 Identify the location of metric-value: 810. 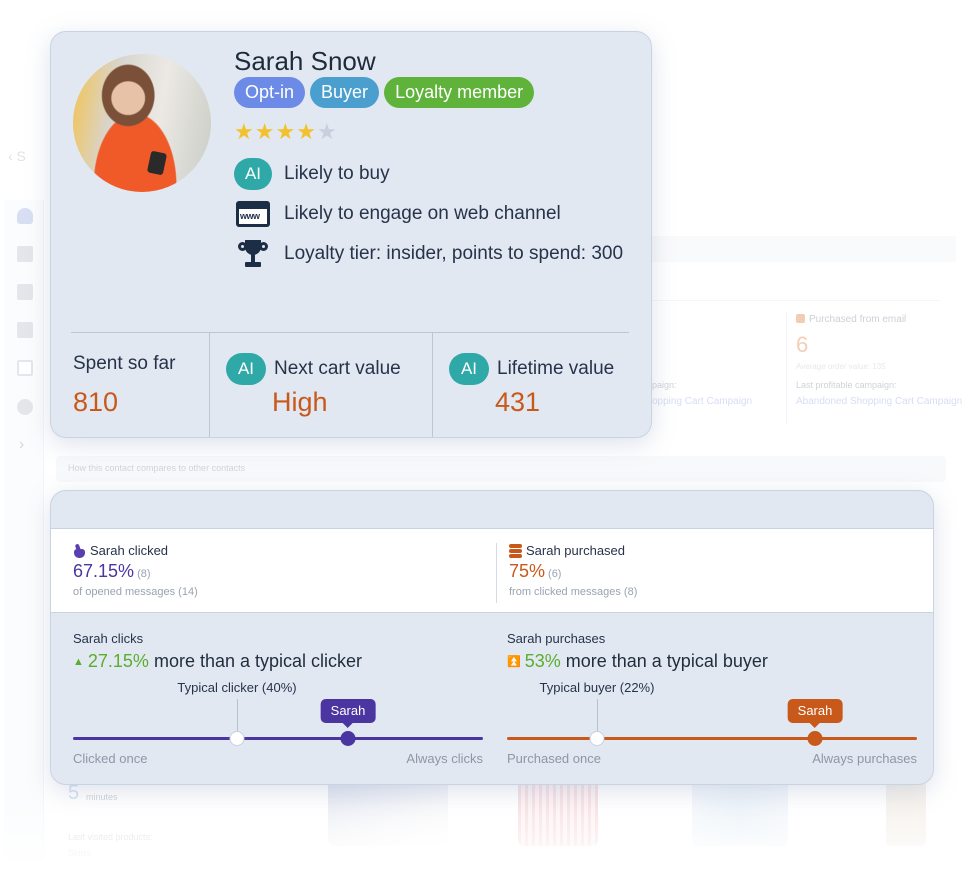
(96, 402).